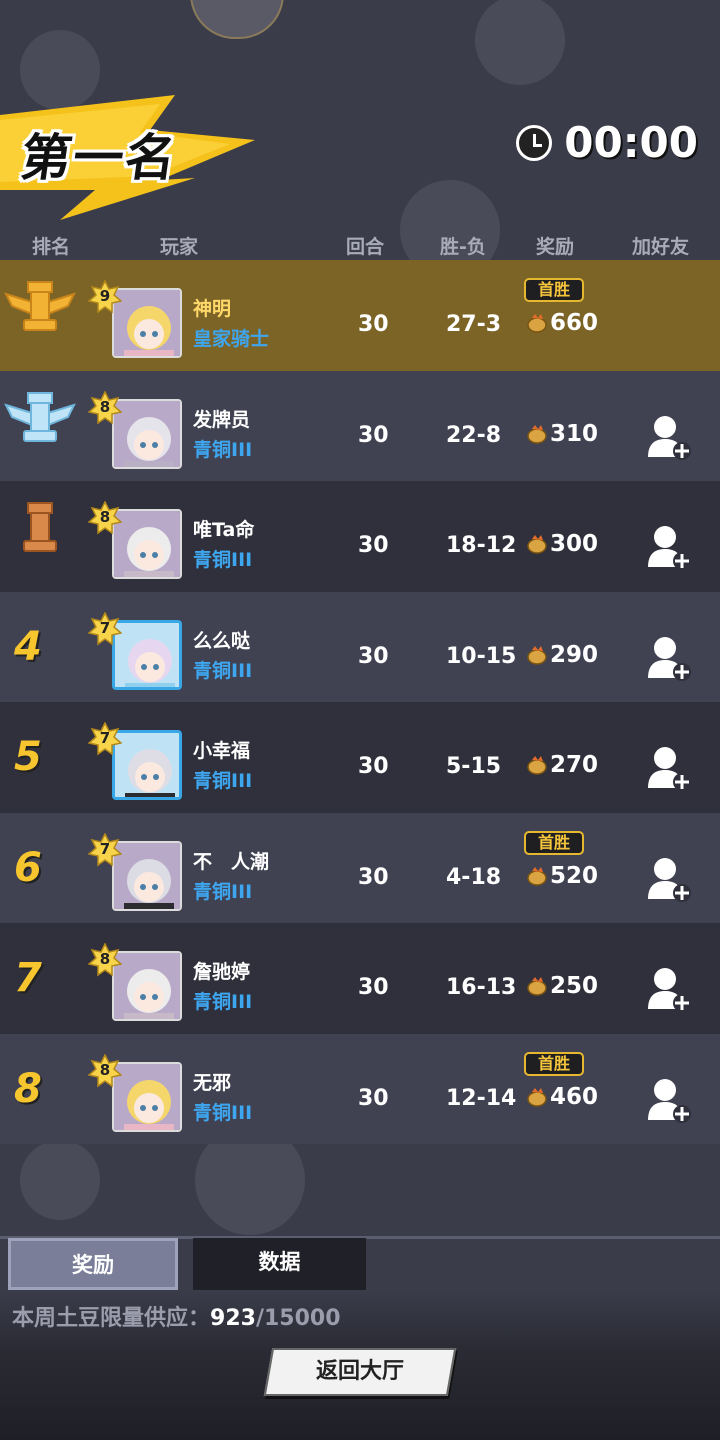 This screenshot has width=720, height=1440. What do you see at coordinates (28, 1088) in the screenshot?
I see `rank-number: 8` at bounding box center [28, 1088].